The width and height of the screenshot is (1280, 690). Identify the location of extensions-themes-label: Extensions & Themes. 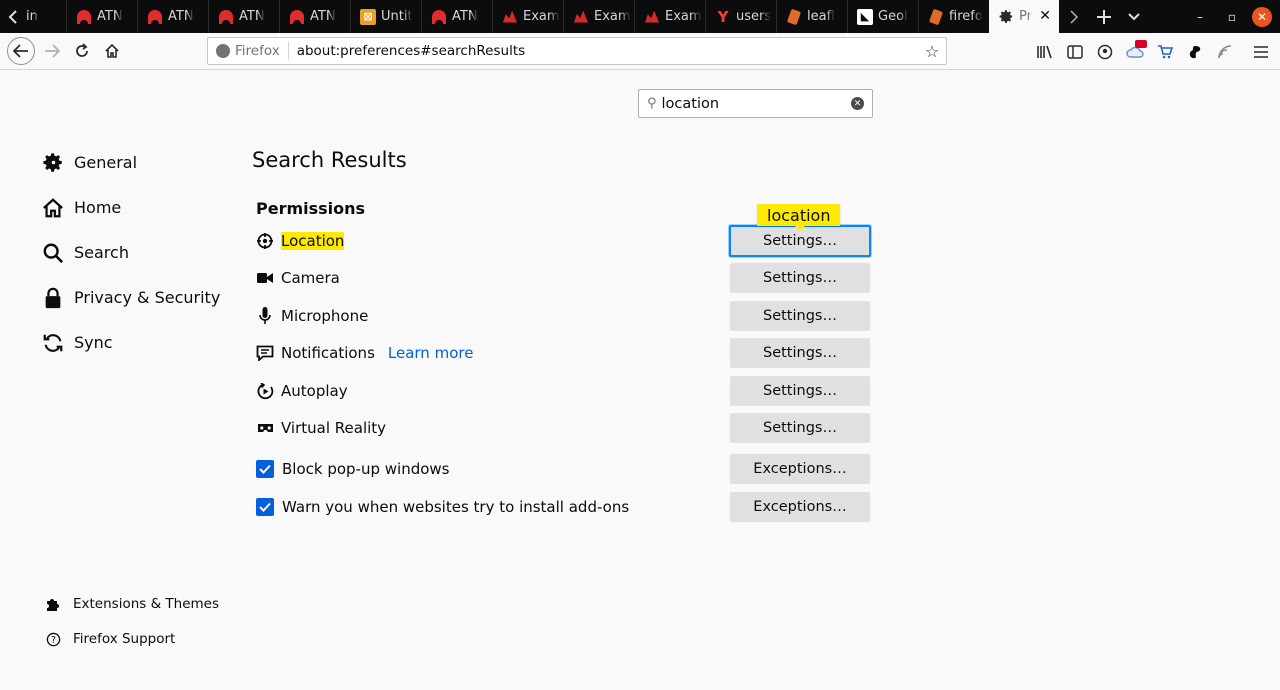
(146, 604).